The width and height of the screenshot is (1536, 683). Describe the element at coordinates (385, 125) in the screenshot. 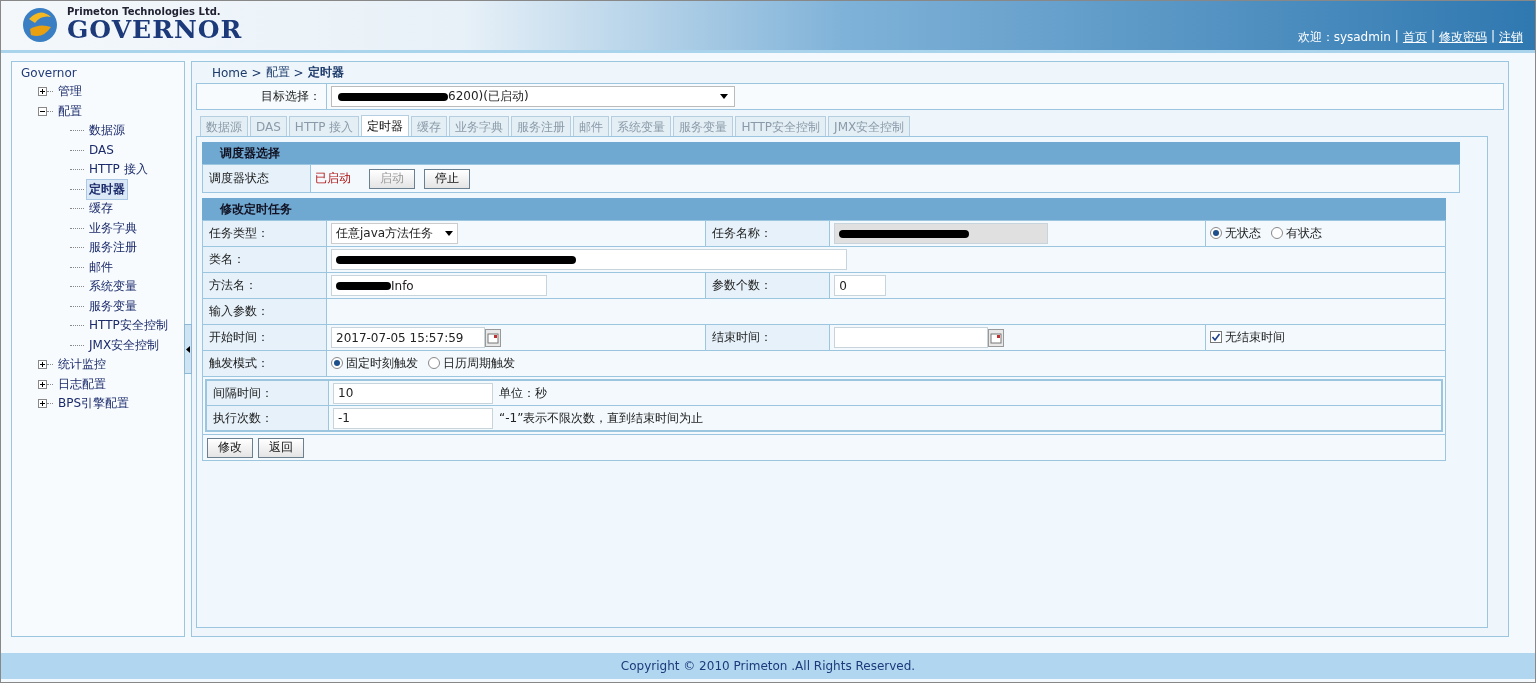

I see `tab: 定时器` at that location.